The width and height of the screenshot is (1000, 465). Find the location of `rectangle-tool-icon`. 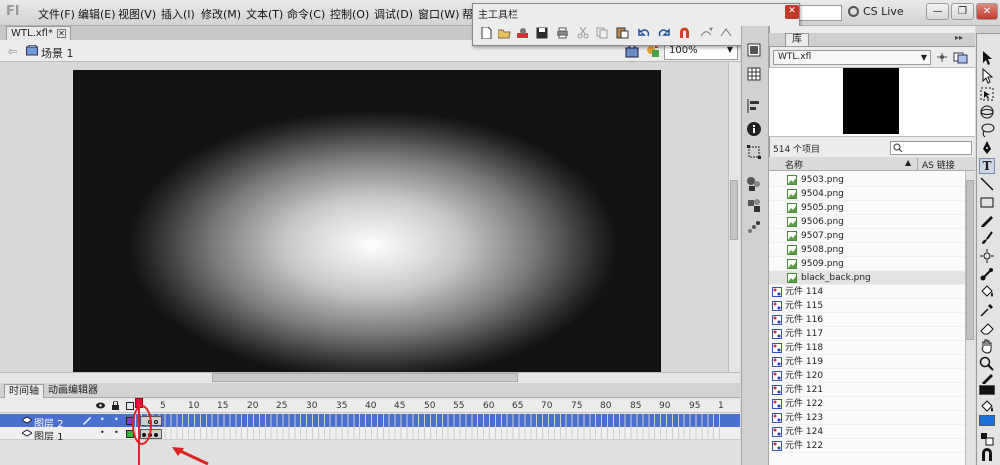

rectangle-tool-icon is located at coordinates (987, 202).